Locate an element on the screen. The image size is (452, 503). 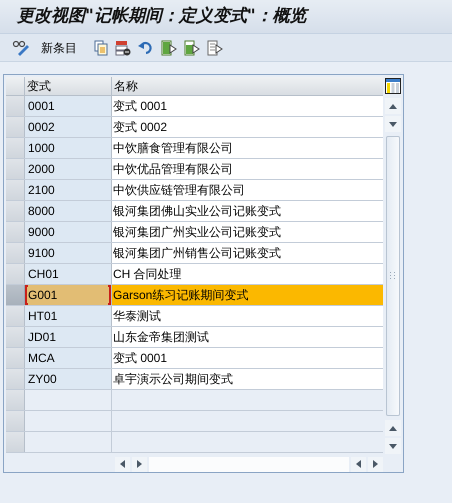
key-cell: G001 is located at coordinates (68, 295).